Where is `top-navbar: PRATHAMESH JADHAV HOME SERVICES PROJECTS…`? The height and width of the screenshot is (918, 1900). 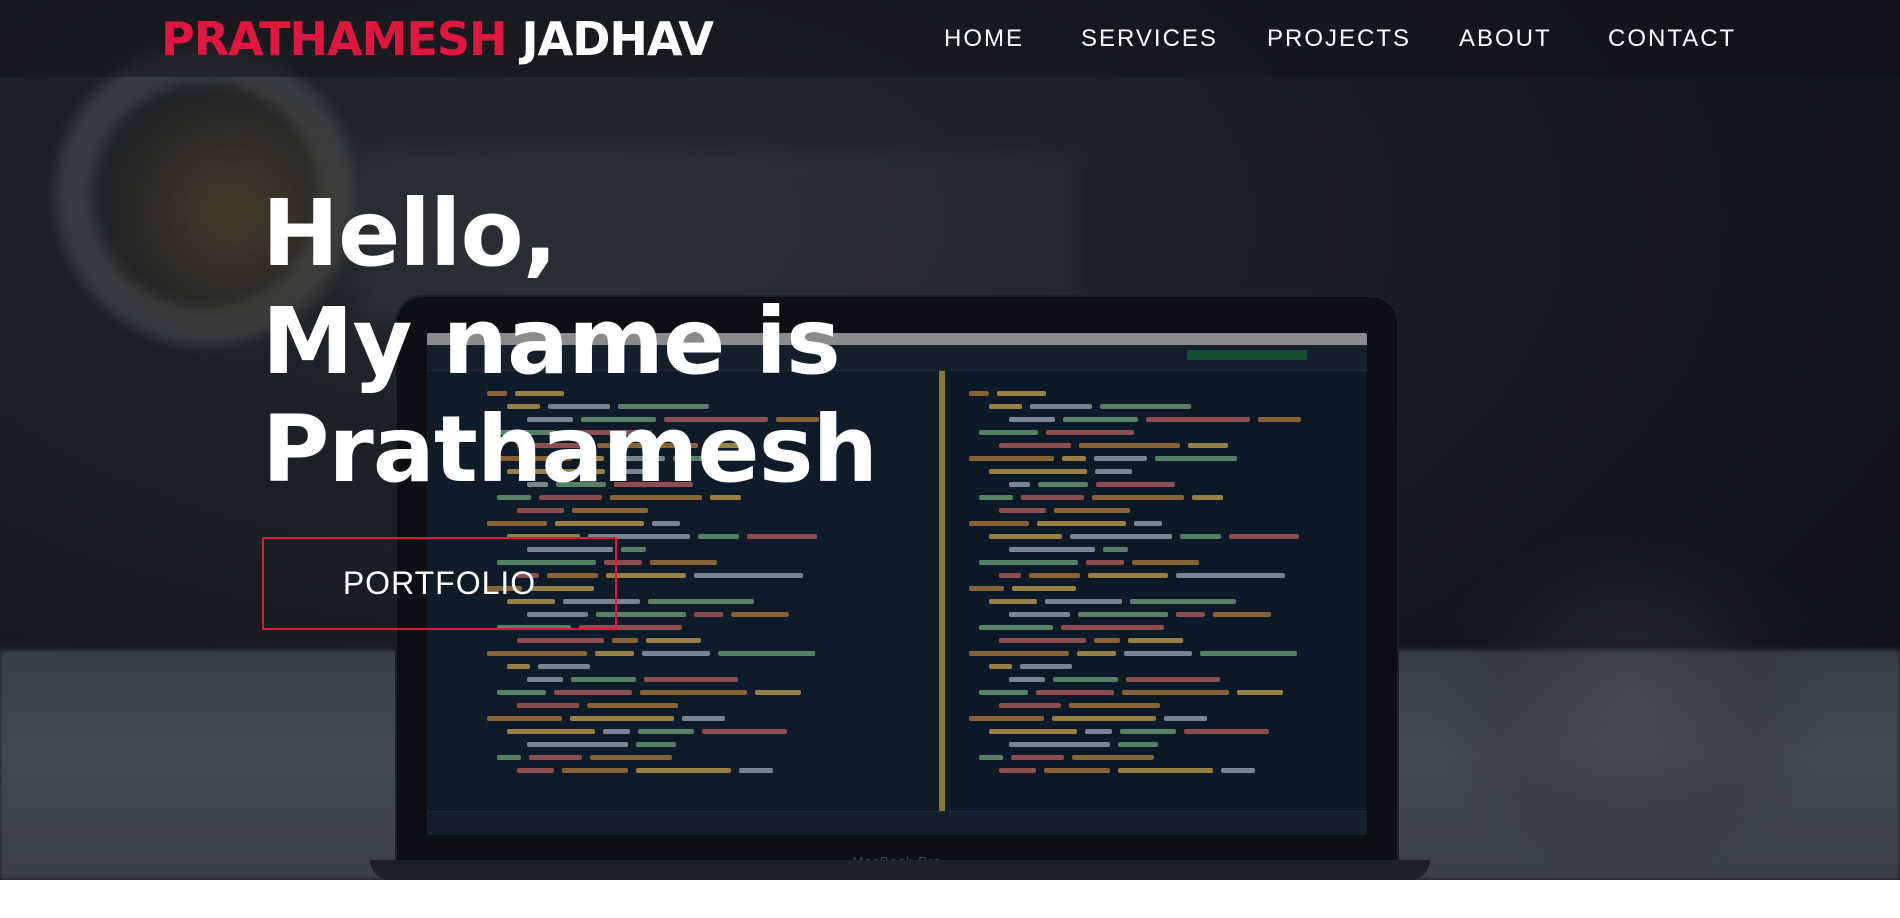 top-navbar: PRATHAMESH JADHAV HOME SERVICES PROJECTS… is located at coordinates (950, 38).